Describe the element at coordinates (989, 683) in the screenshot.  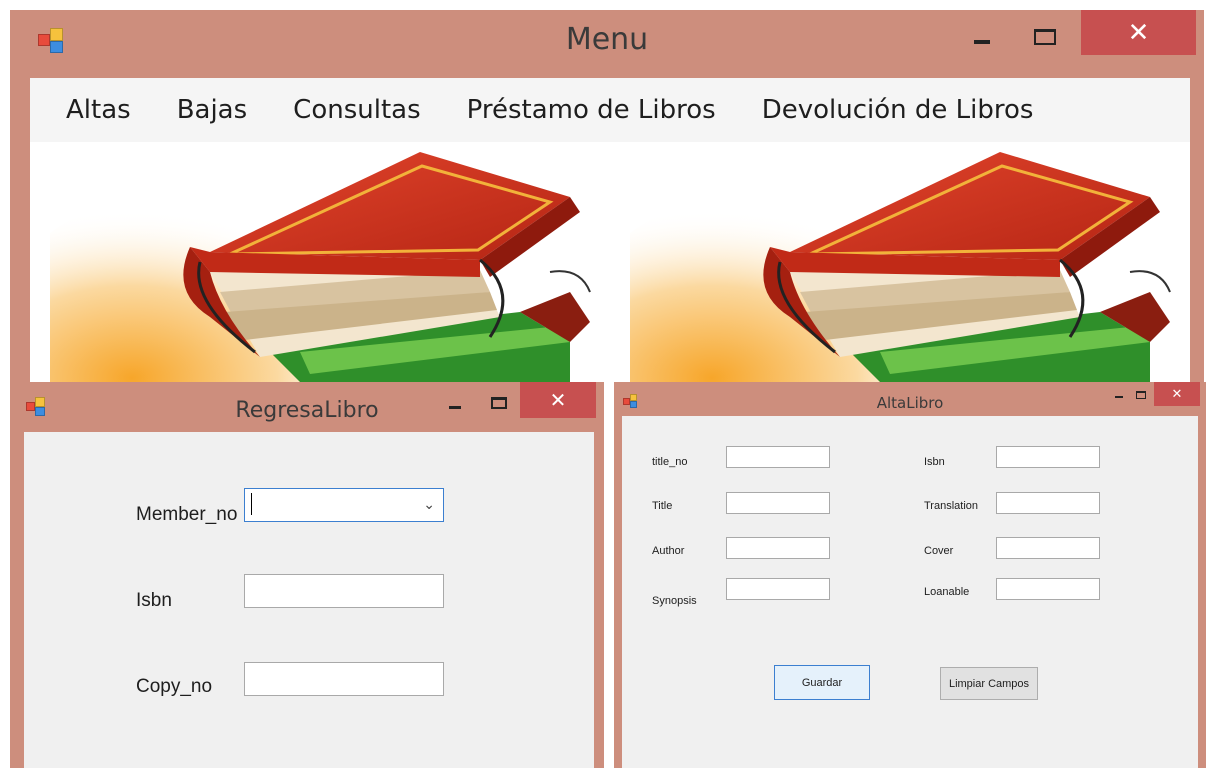
I see `limpiar-campos-button: Limpiar Campos` at that location.